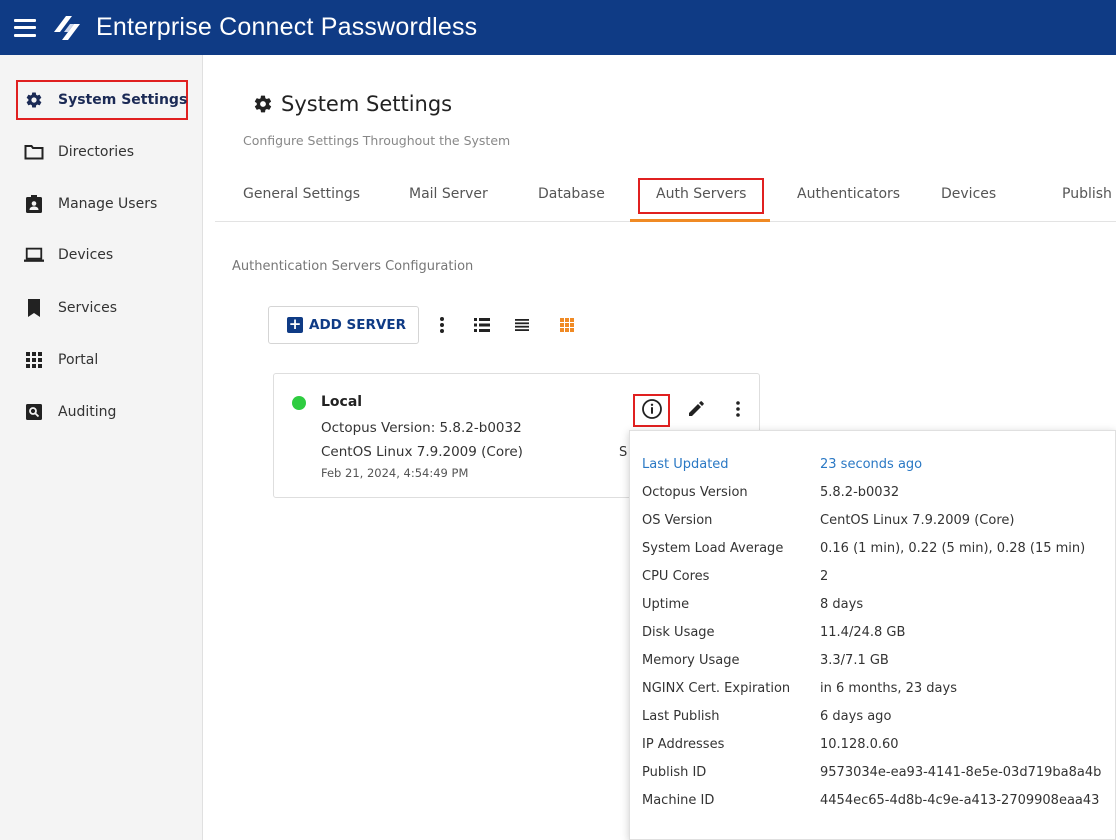 Image resolution: width=1116 pixels, height=840 pixels. I want to click on info-row: Octopus Version 5.8.2-b0032, so click(873, 499).